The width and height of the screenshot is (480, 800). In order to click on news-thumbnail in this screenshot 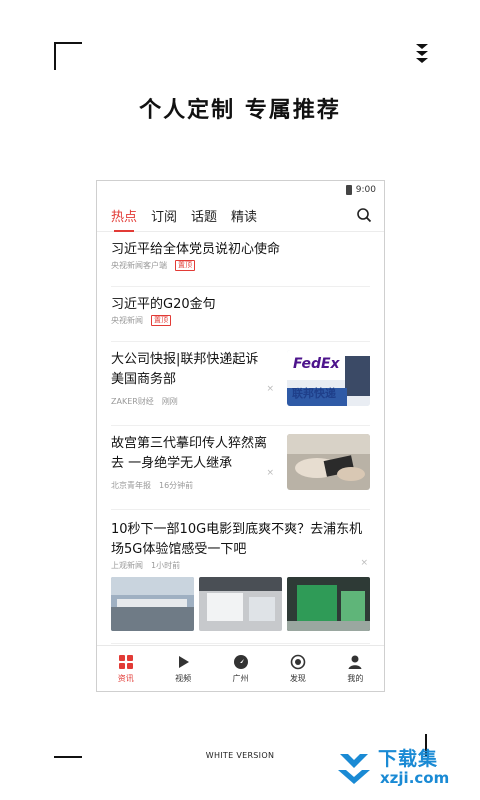, I will do `click(328, 462)`.